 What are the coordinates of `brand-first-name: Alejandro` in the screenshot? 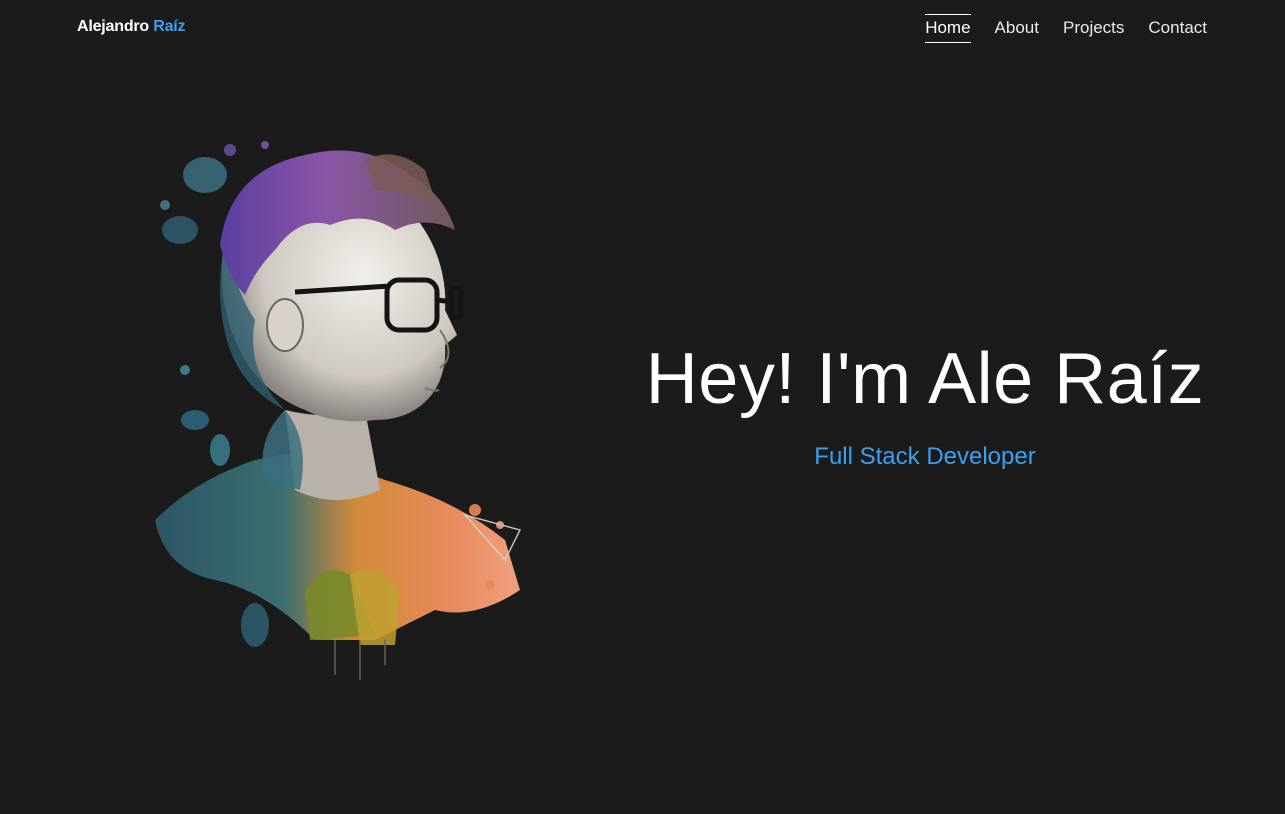 It's located at (113, 26).